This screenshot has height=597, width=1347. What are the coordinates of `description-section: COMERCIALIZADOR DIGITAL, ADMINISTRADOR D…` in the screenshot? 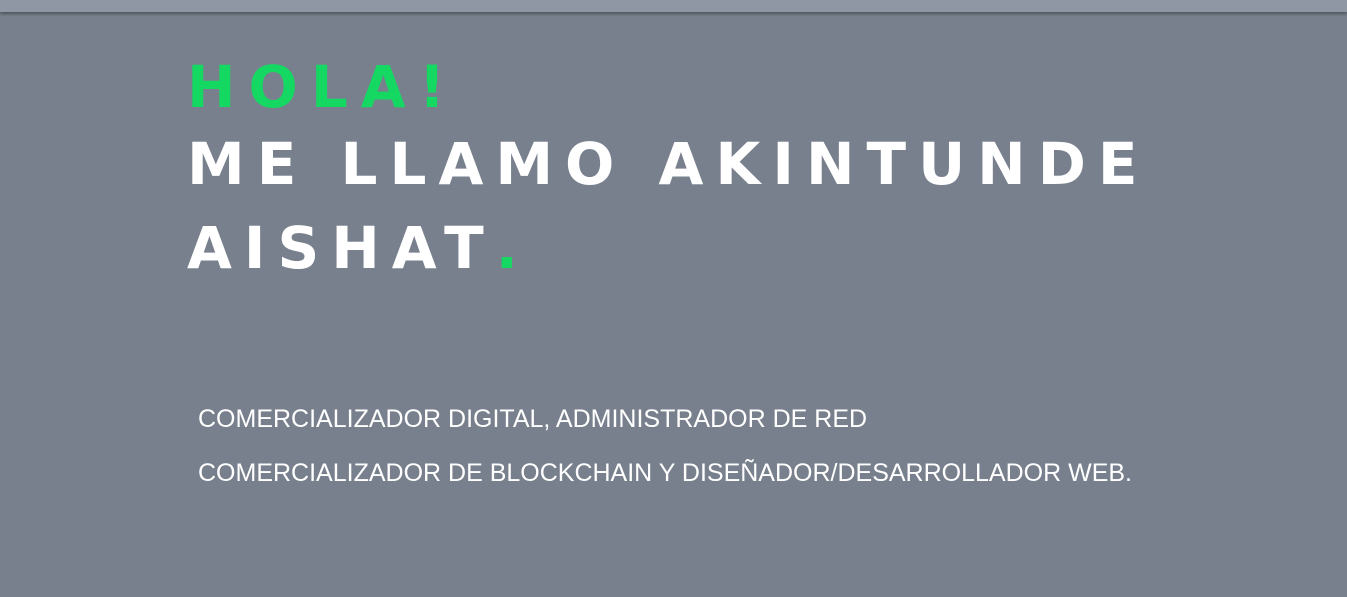 It's located at (748, 446).